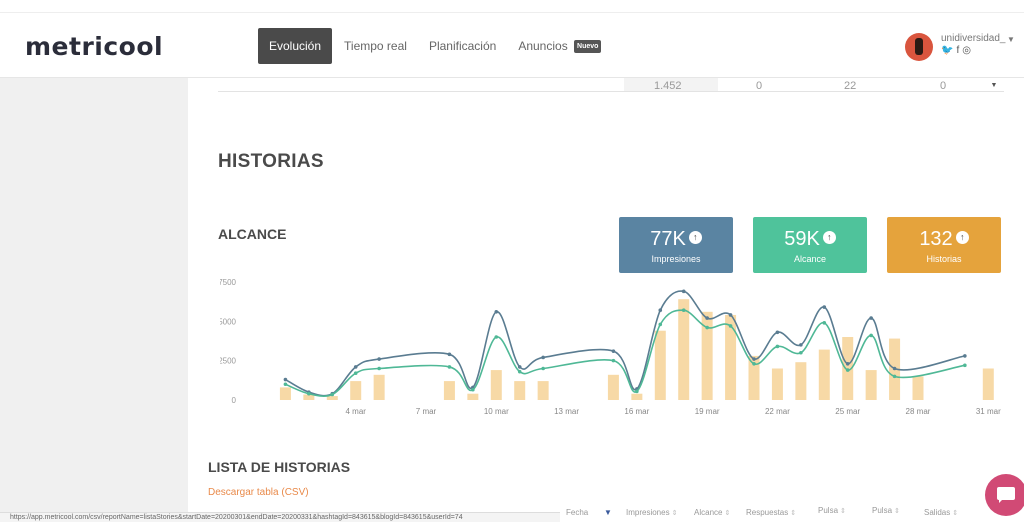 The height and width of the screenshot is (522, 1024). Describe the element at coordinates (988, 411) in the screenshot. I see `x-tick-label: 31 mar` at that location.